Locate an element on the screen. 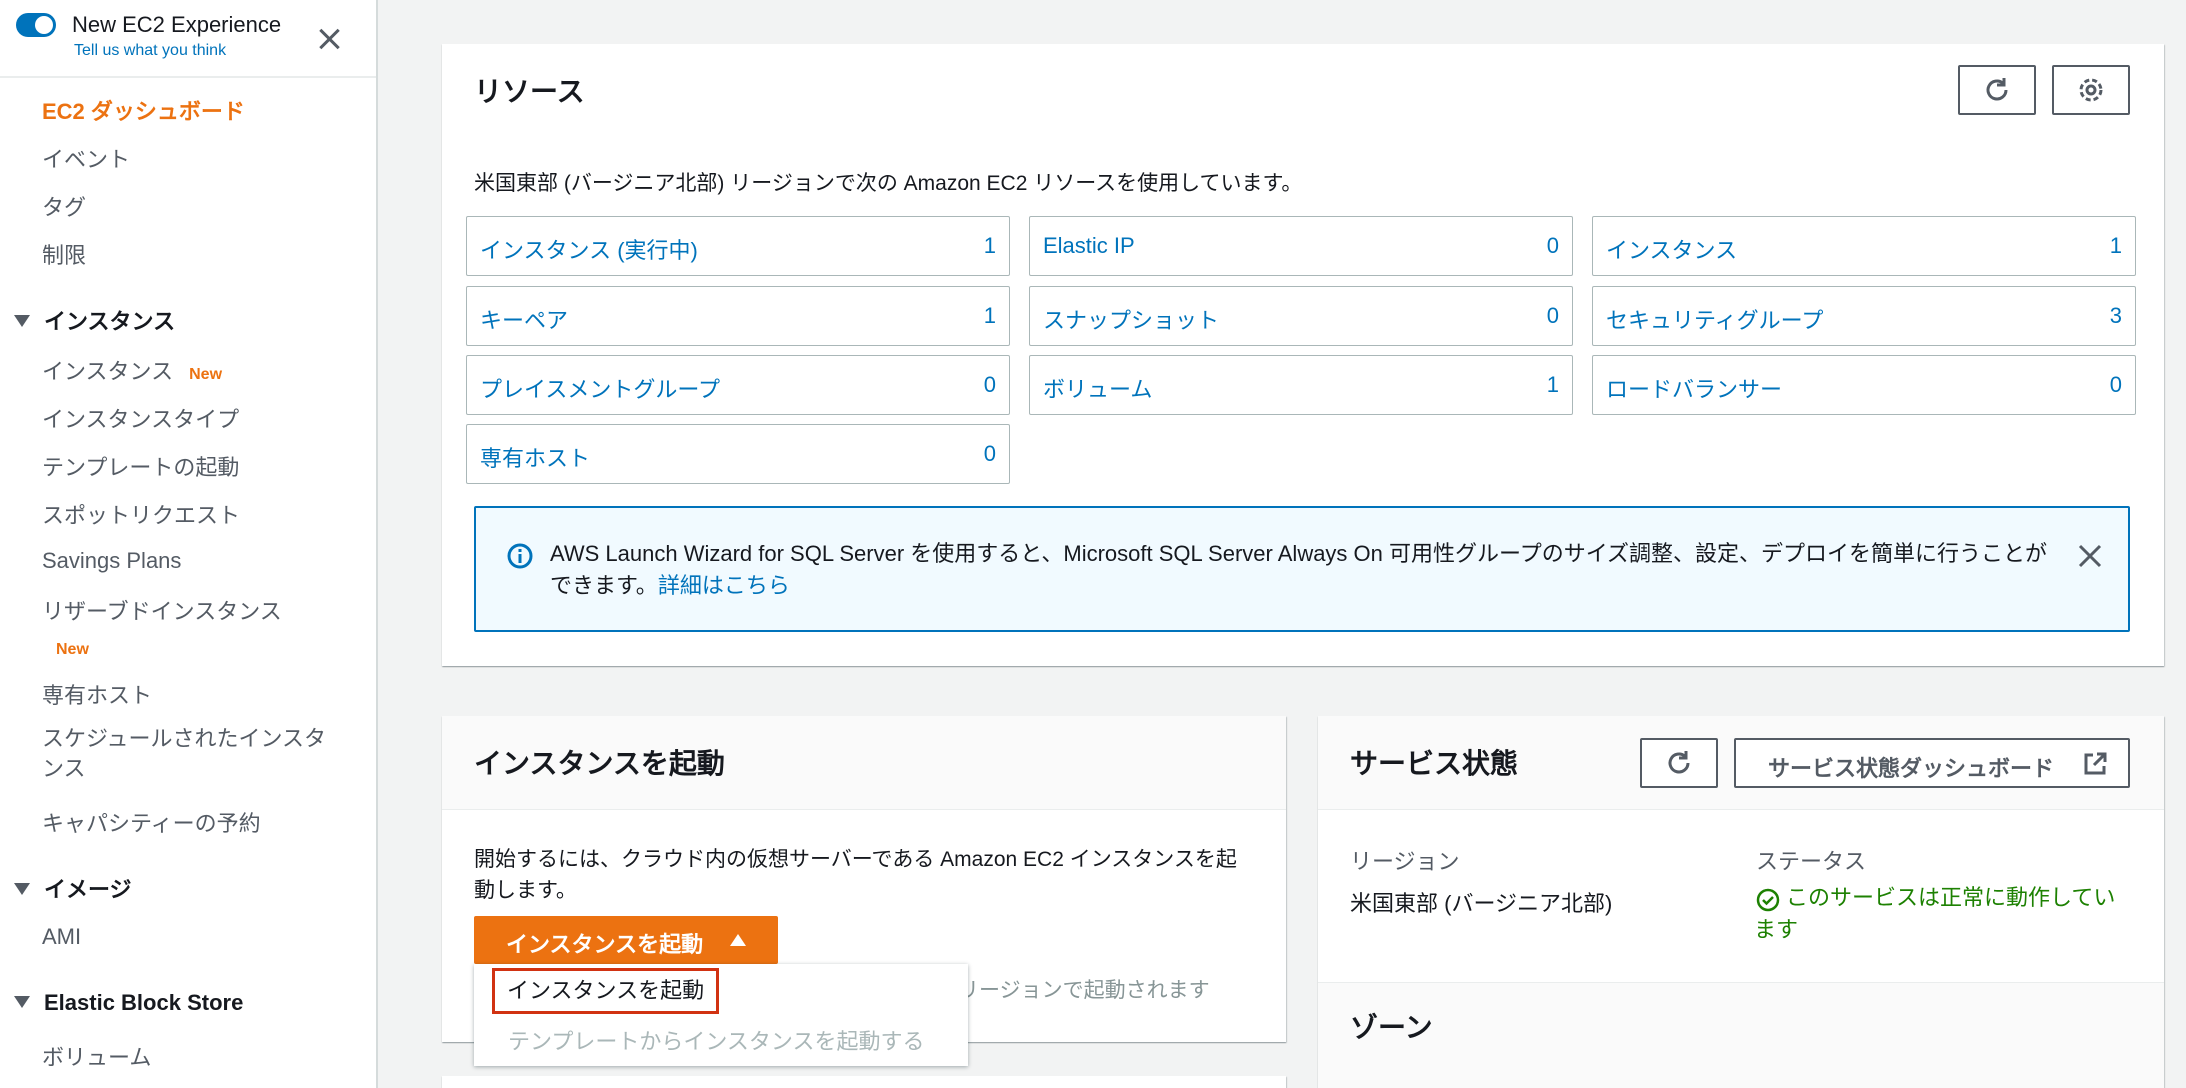 This screenshot has height=1088, width=2186. service-health-title: サービス状態 is located at coordinates (1434, 763).